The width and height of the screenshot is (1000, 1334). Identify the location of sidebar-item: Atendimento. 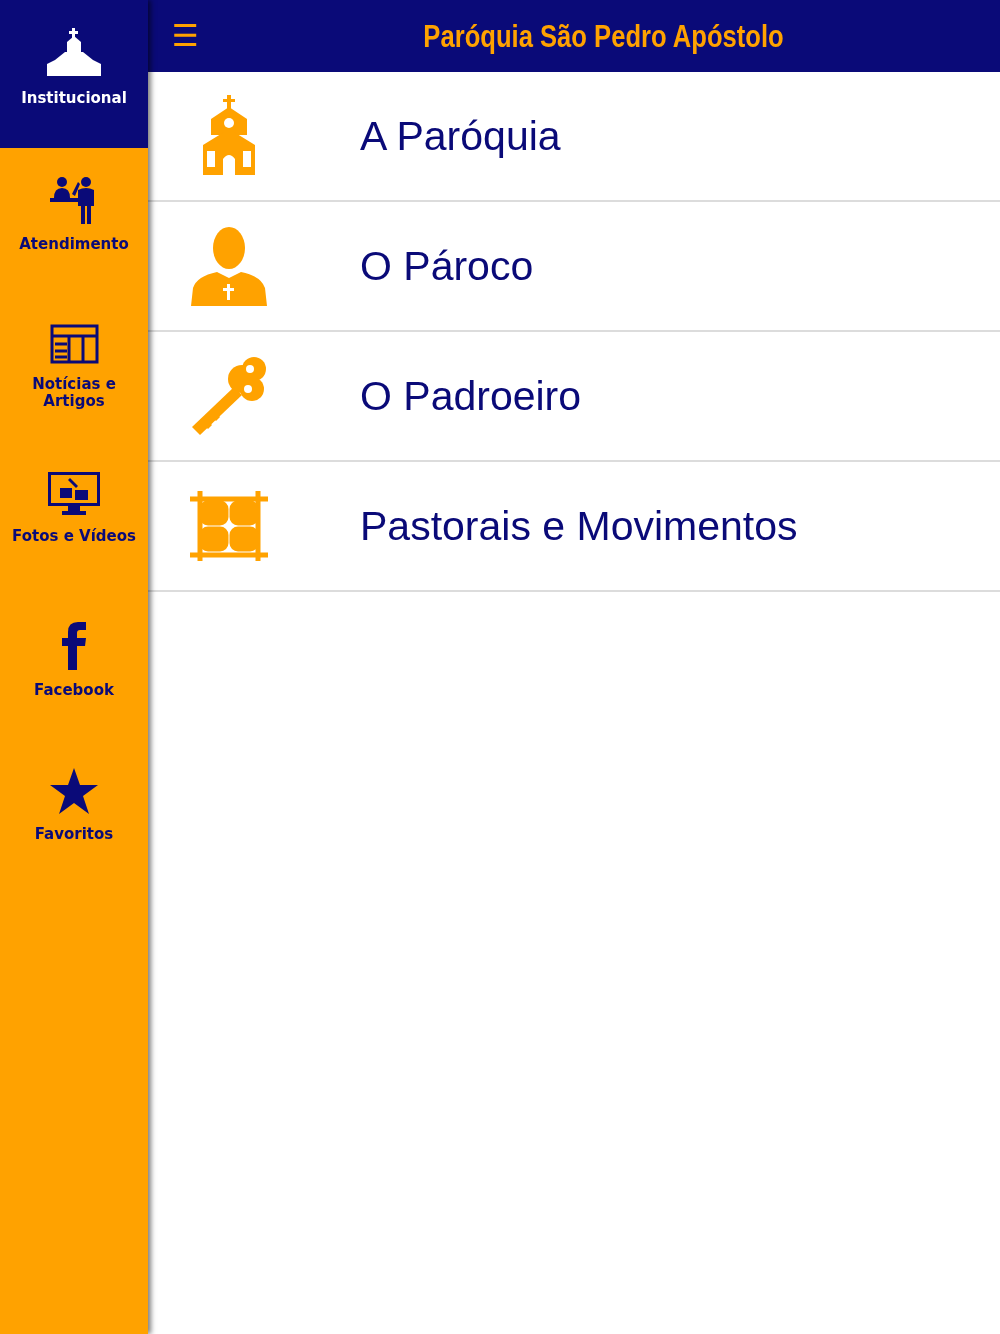
(74, 222).